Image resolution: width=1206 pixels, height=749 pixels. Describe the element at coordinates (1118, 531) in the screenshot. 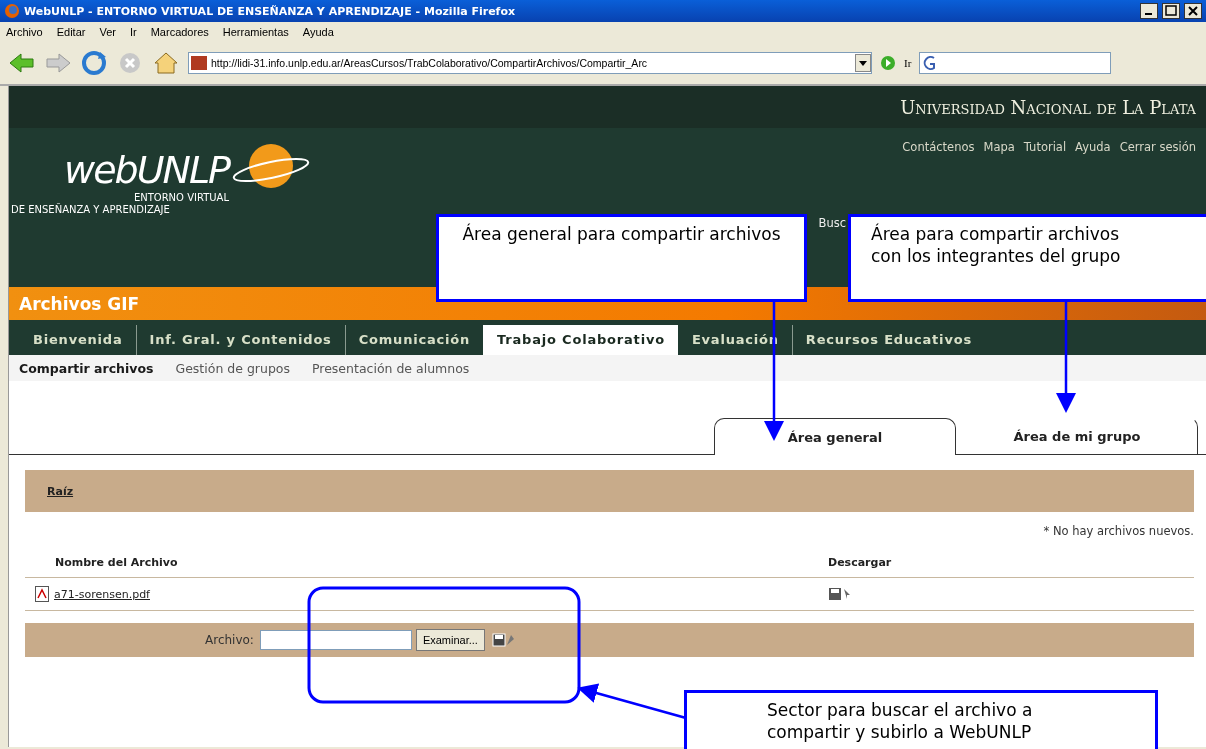

I see `notice-text: * No hay archivos nuevos.` at that location.